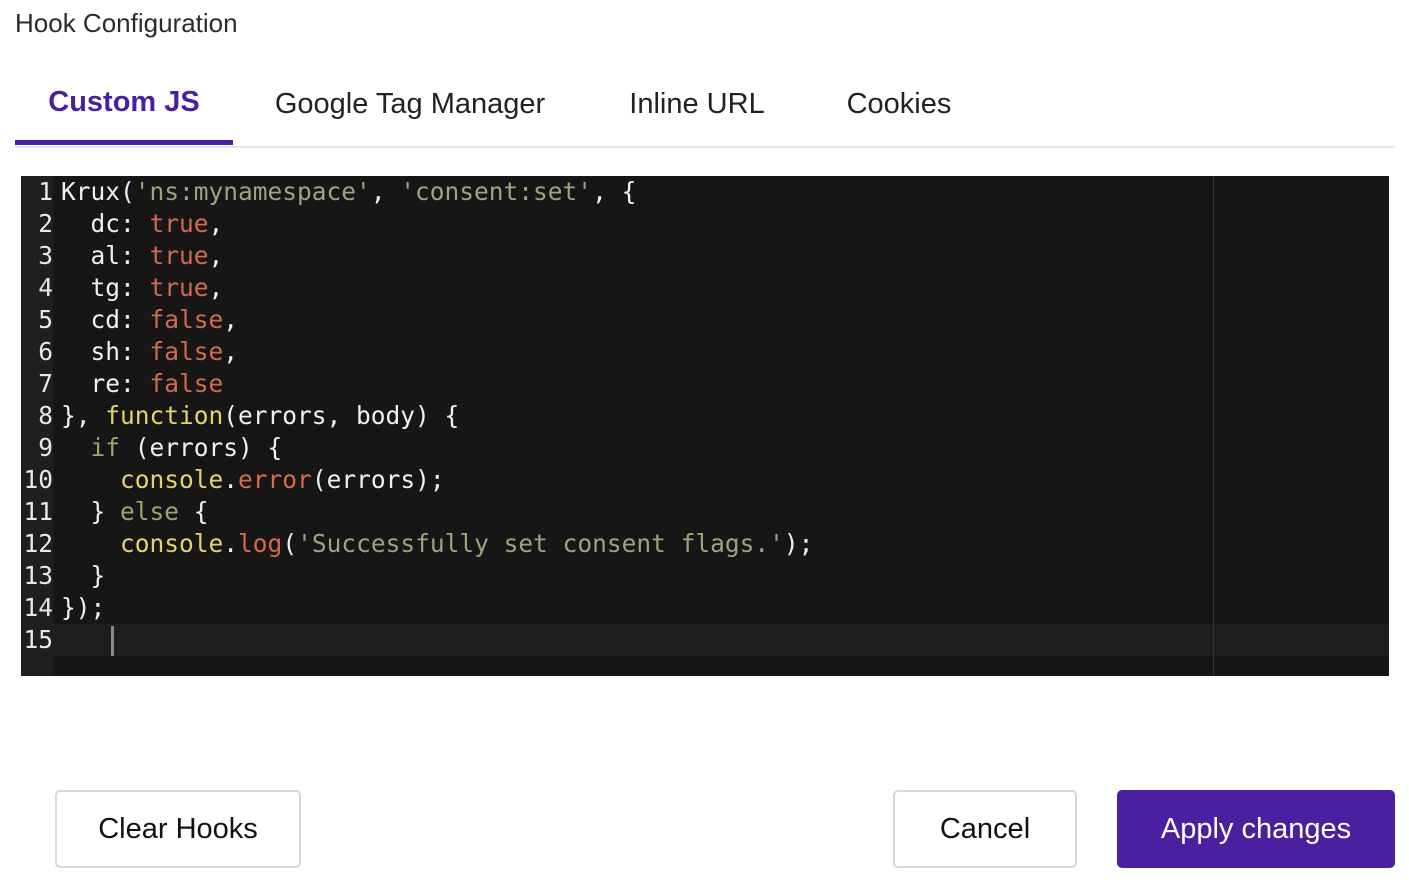 This screenshot has height=883, width=1409. Describe the element at coordinates (45, 415) in the screenshot. I see `line-number: 8` at that location.